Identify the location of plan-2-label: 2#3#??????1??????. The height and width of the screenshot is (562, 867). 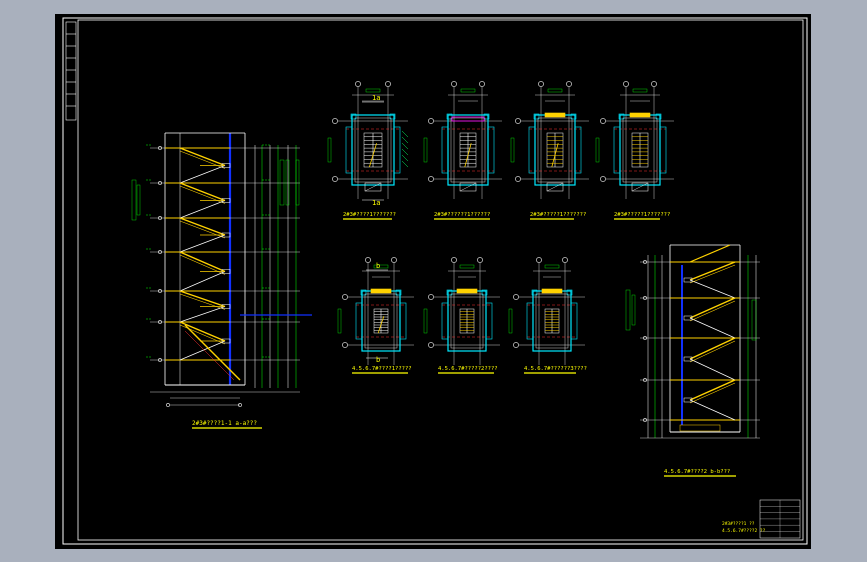
(462, 215).